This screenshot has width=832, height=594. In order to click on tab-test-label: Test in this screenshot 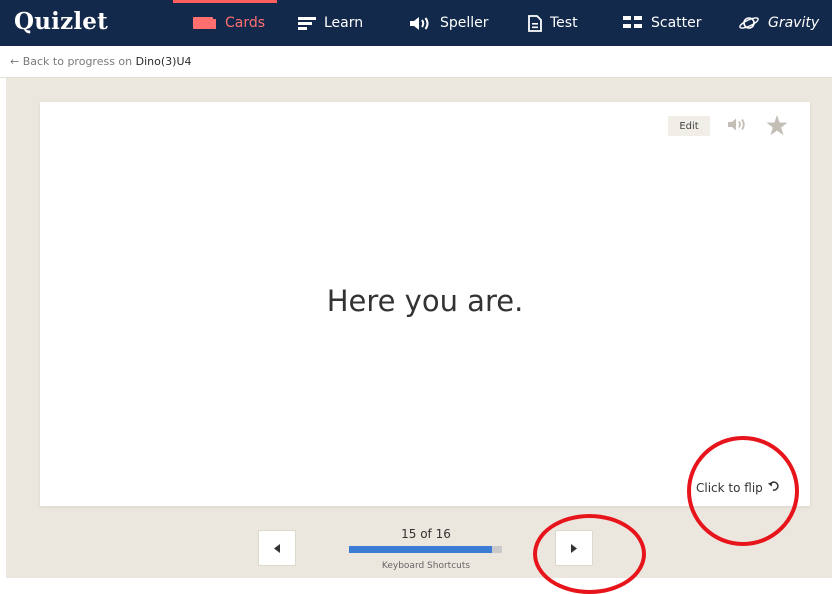, I will do `click(564, 23)`.